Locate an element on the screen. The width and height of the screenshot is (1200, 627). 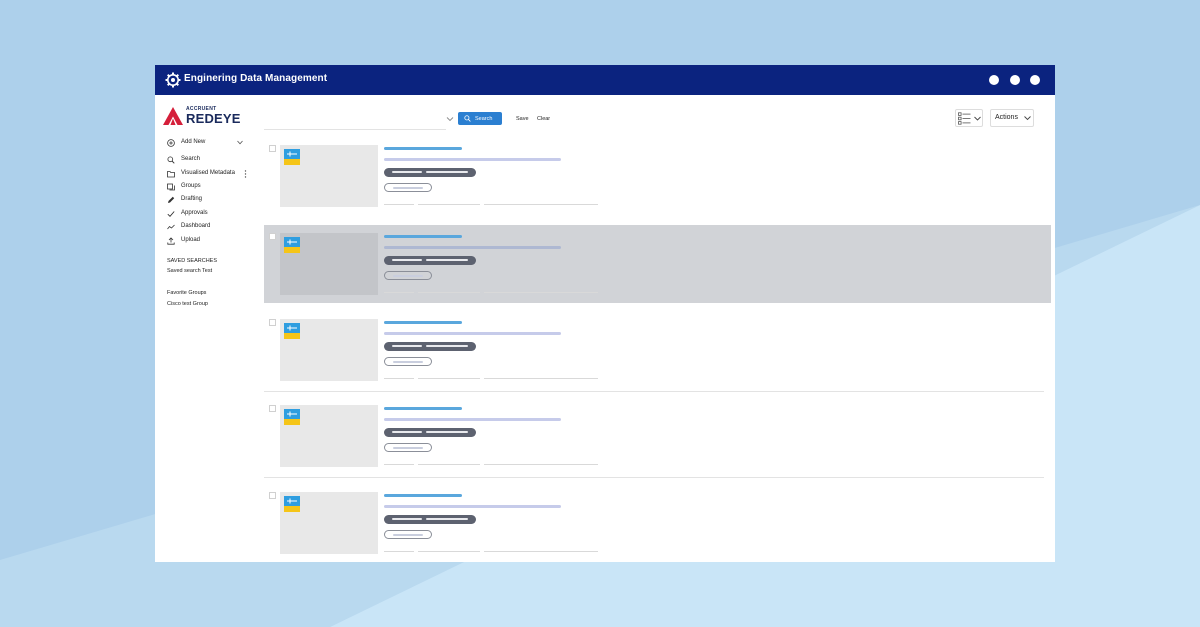
filter-chevron-icon is located at coordinates (450, 119).